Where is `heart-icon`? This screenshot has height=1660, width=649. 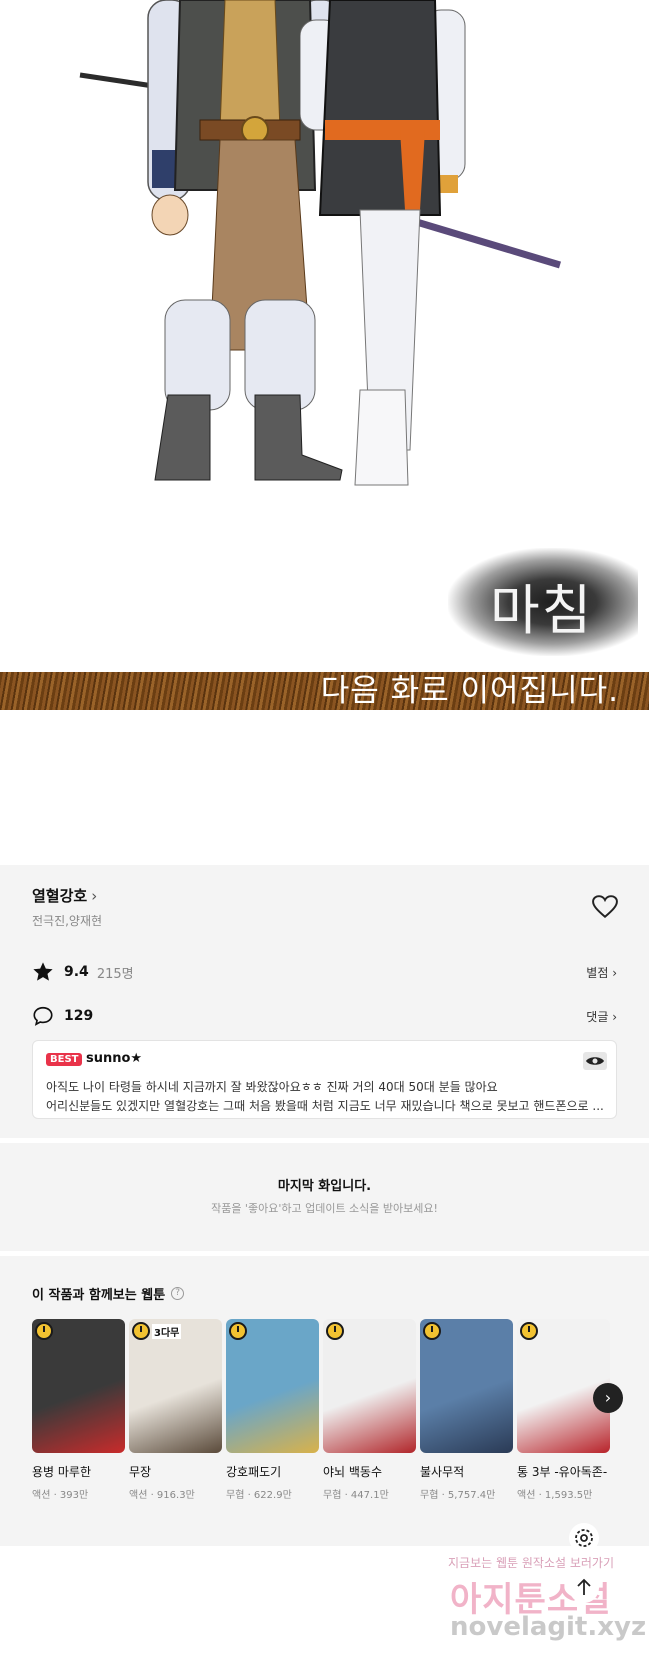
heart-icon is located at coordinates (605, 907).